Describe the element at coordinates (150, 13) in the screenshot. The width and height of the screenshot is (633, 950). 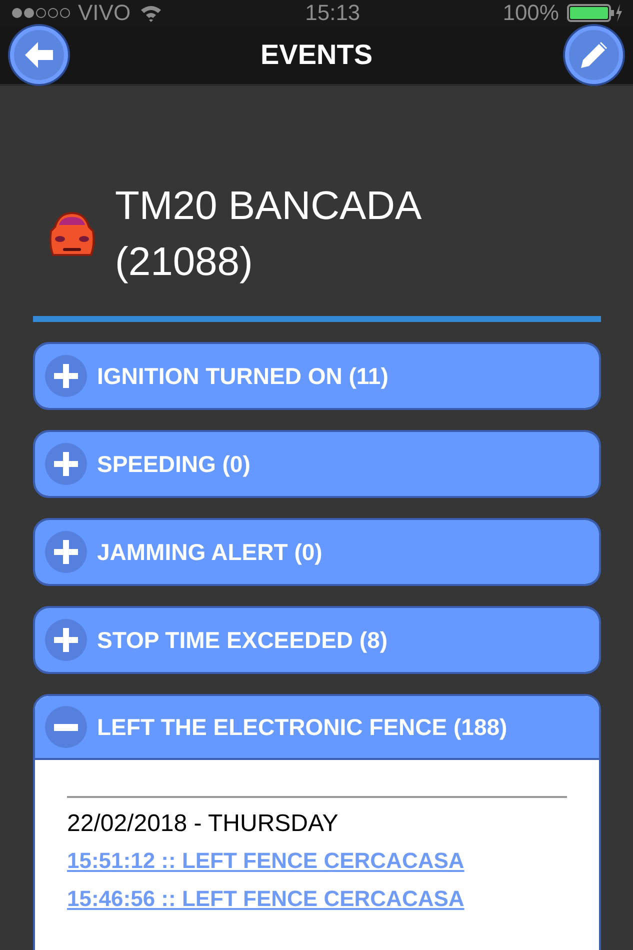
I see `wifi-icon` at that location.